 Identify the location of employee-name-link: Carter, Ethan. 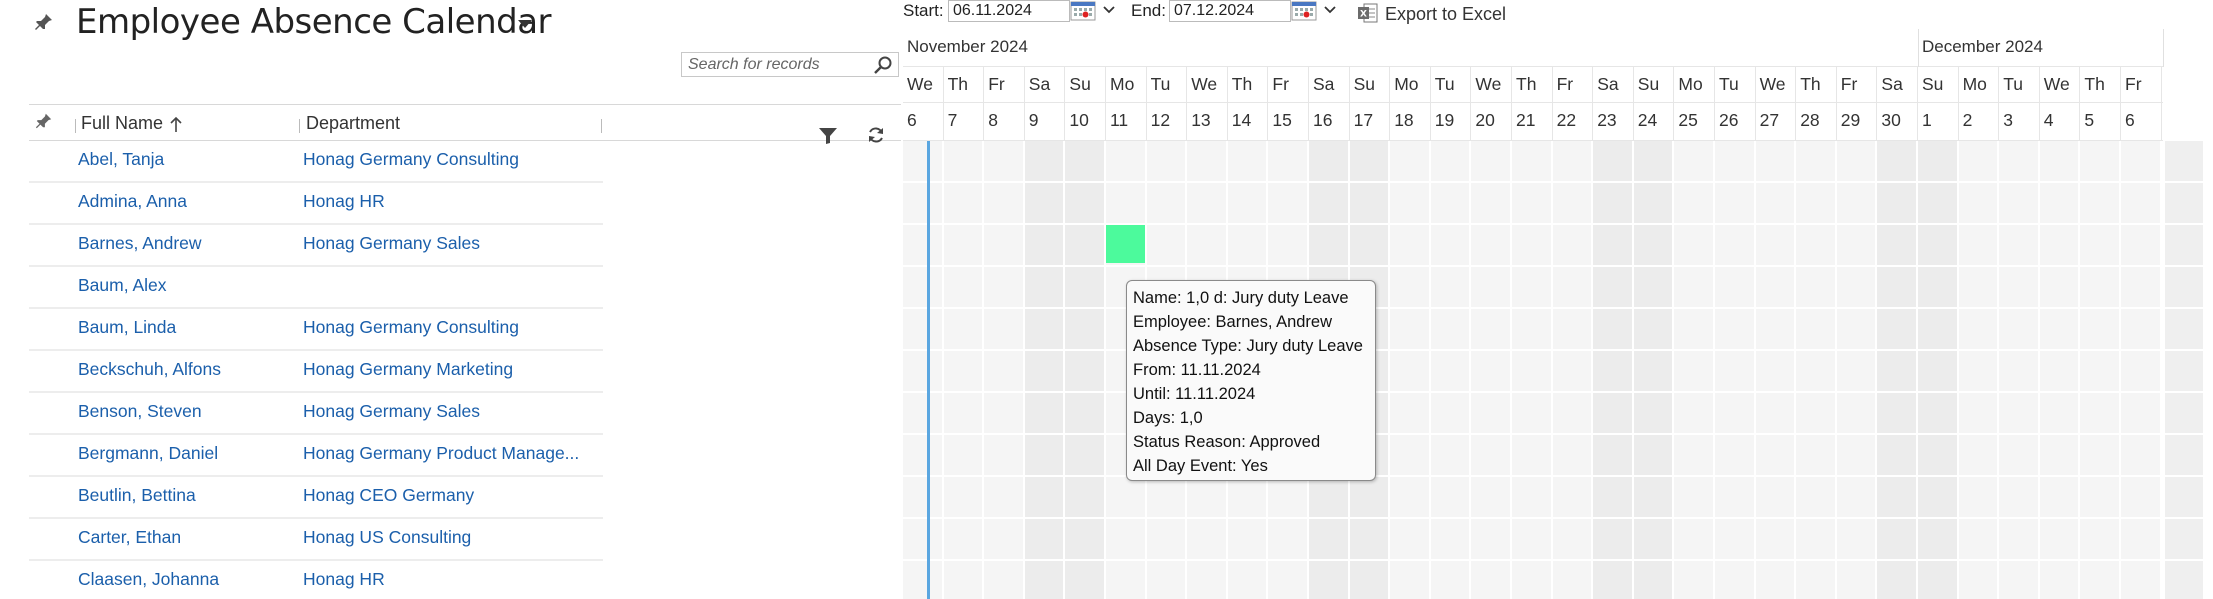
(183, 537).